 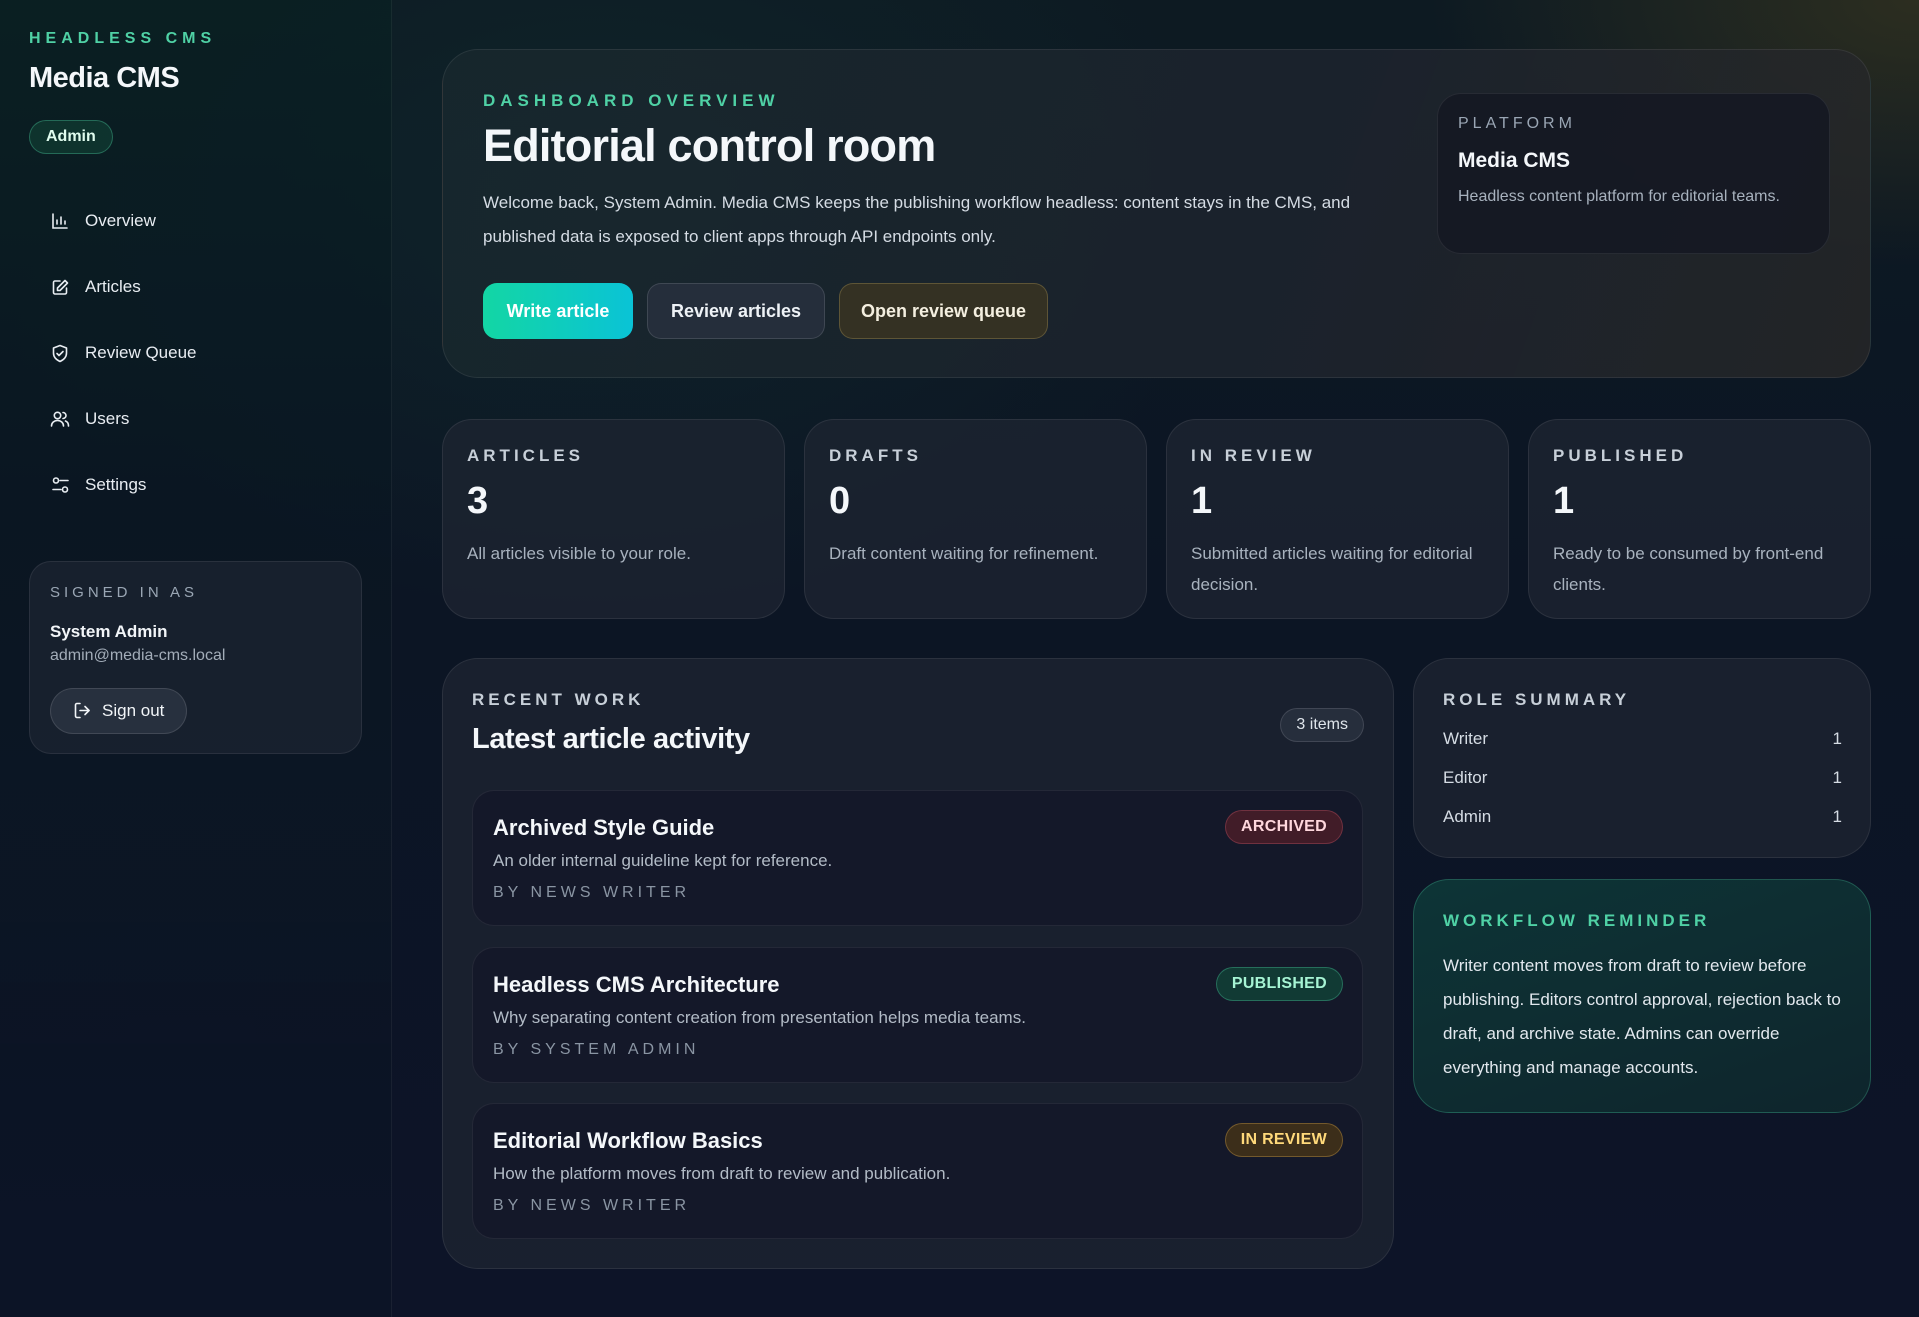 I want to click on role-row: Editor 1, so click(x=1642, y=778).